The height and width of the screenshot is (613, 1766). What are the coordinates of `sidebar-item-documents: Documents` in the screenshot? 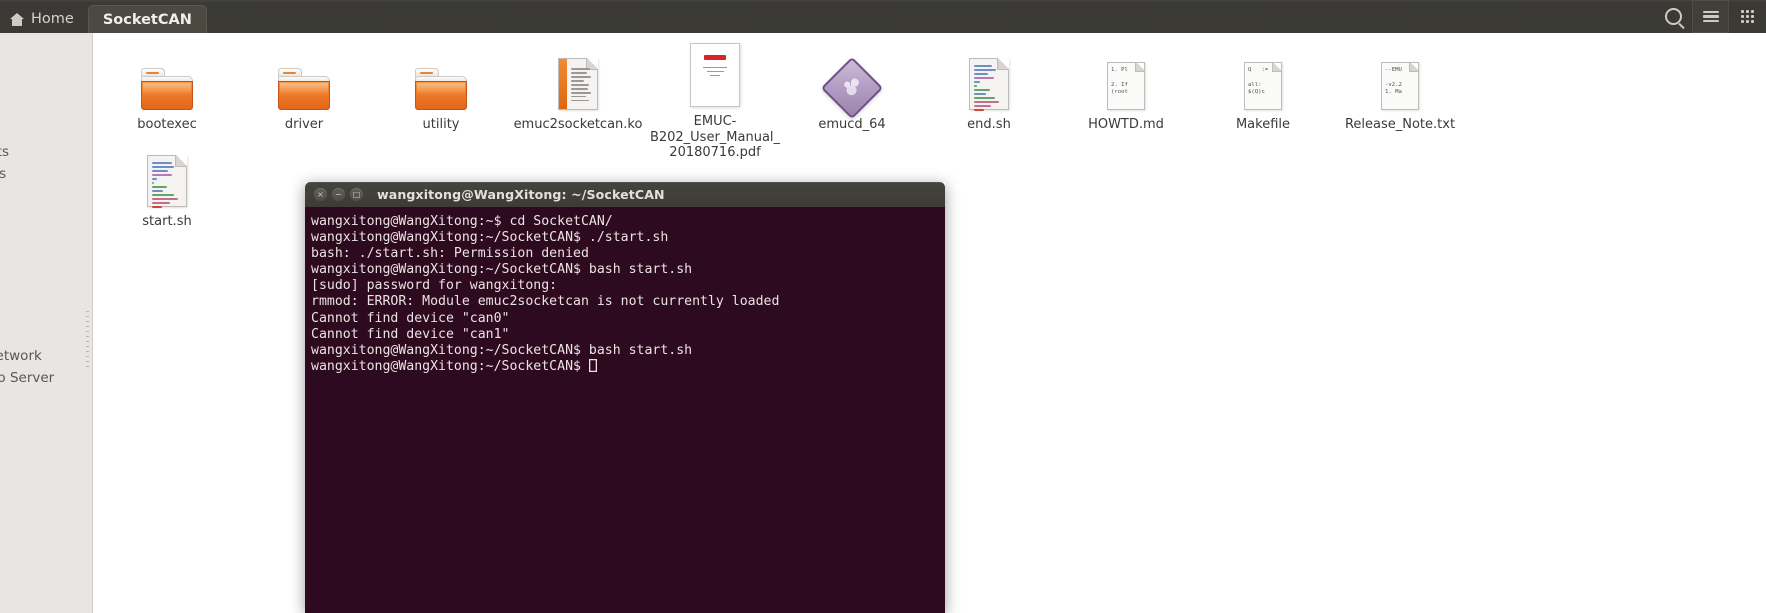 It's located at (46, 152).